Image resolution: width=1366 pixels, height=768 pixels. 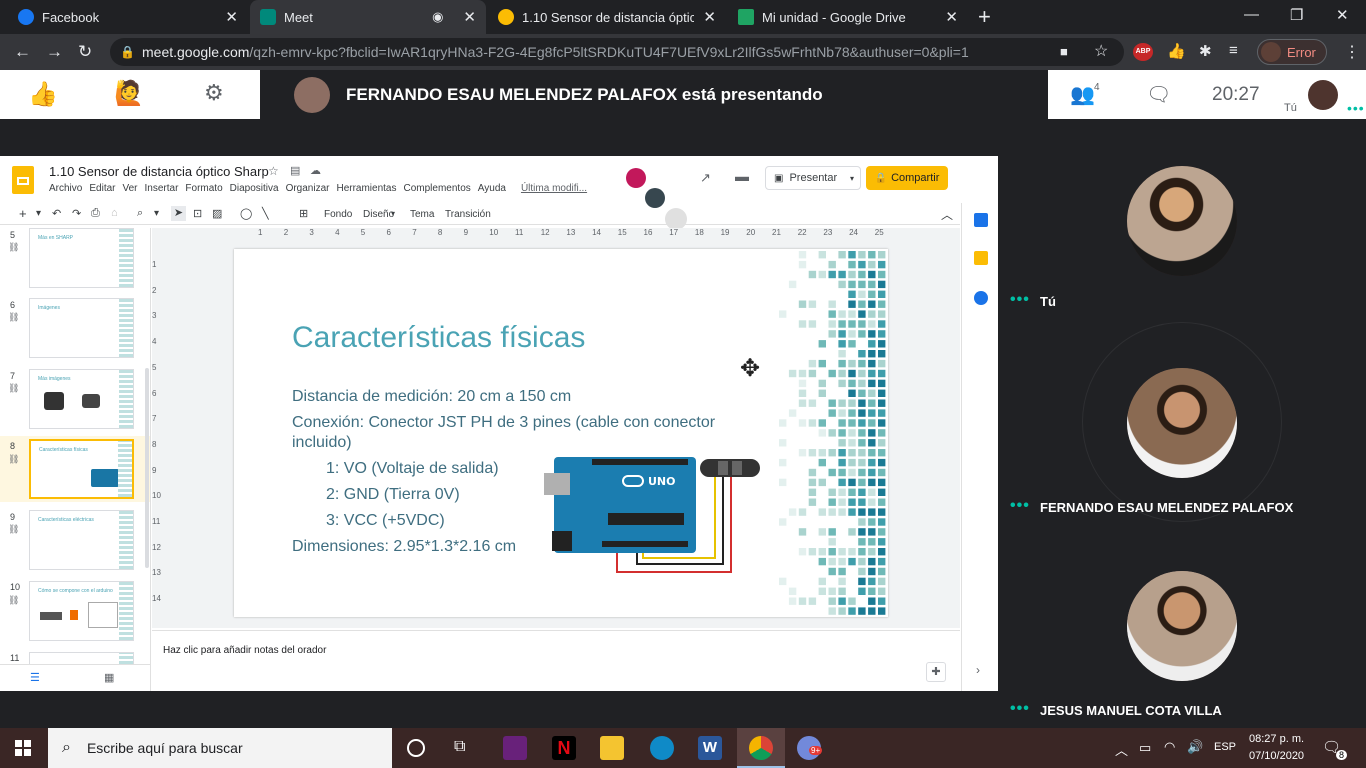 What do you see at coordinates (431, 397) in the screenshot?
I see `slide-text-line: Distancia de medición: 20 cm a 150 cm` at bounding box center [431, 397].